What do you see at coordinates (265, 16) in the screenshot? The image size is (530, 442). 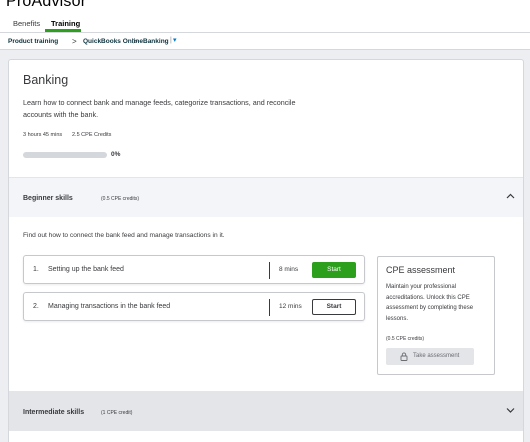 I see `top-bar: ProAdvisor Benefits Training` at bounding box center [265, 16].